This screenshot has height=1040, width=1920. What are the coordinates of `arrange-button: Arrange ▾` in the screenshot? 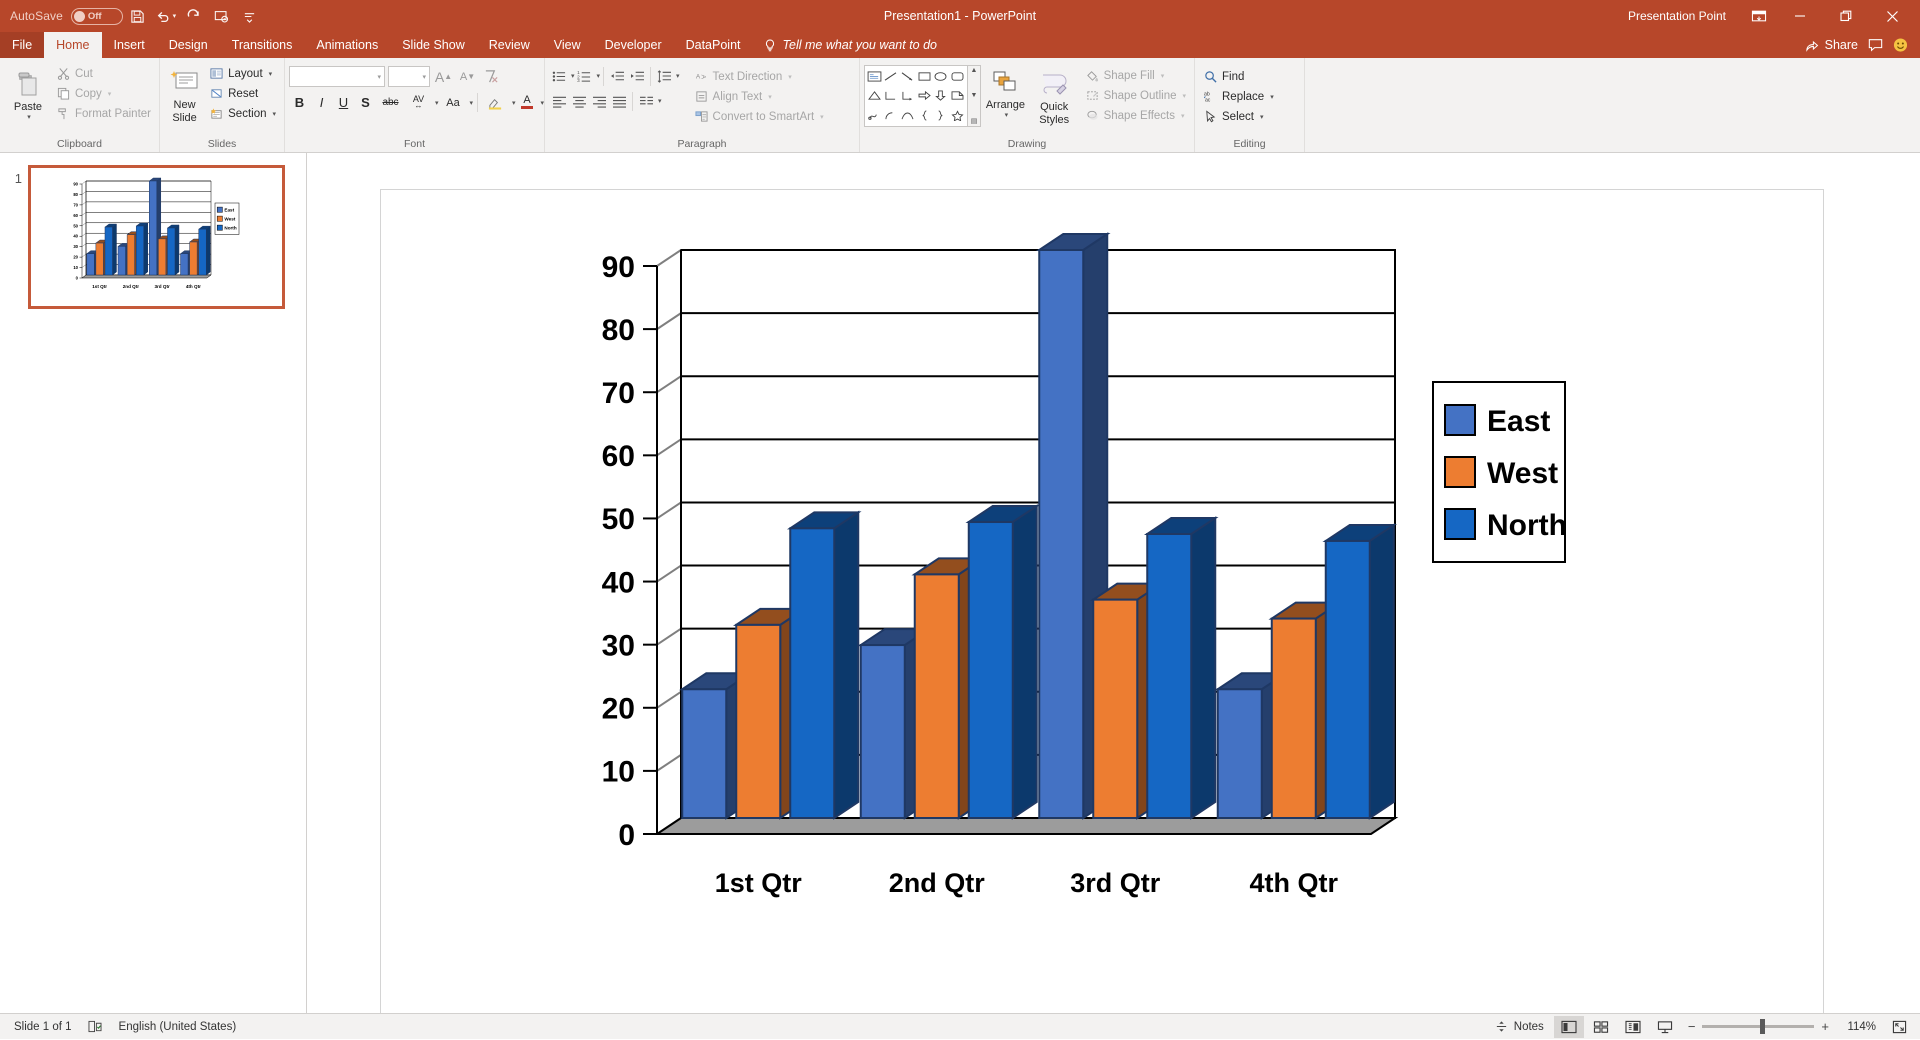 It's located at (1005, 92).